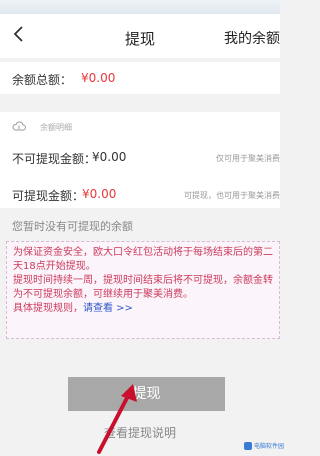  Describe the element at coordinates (48, 196) in the screenshot. I see `withdrawable-label: 可提现金额：` at that location.